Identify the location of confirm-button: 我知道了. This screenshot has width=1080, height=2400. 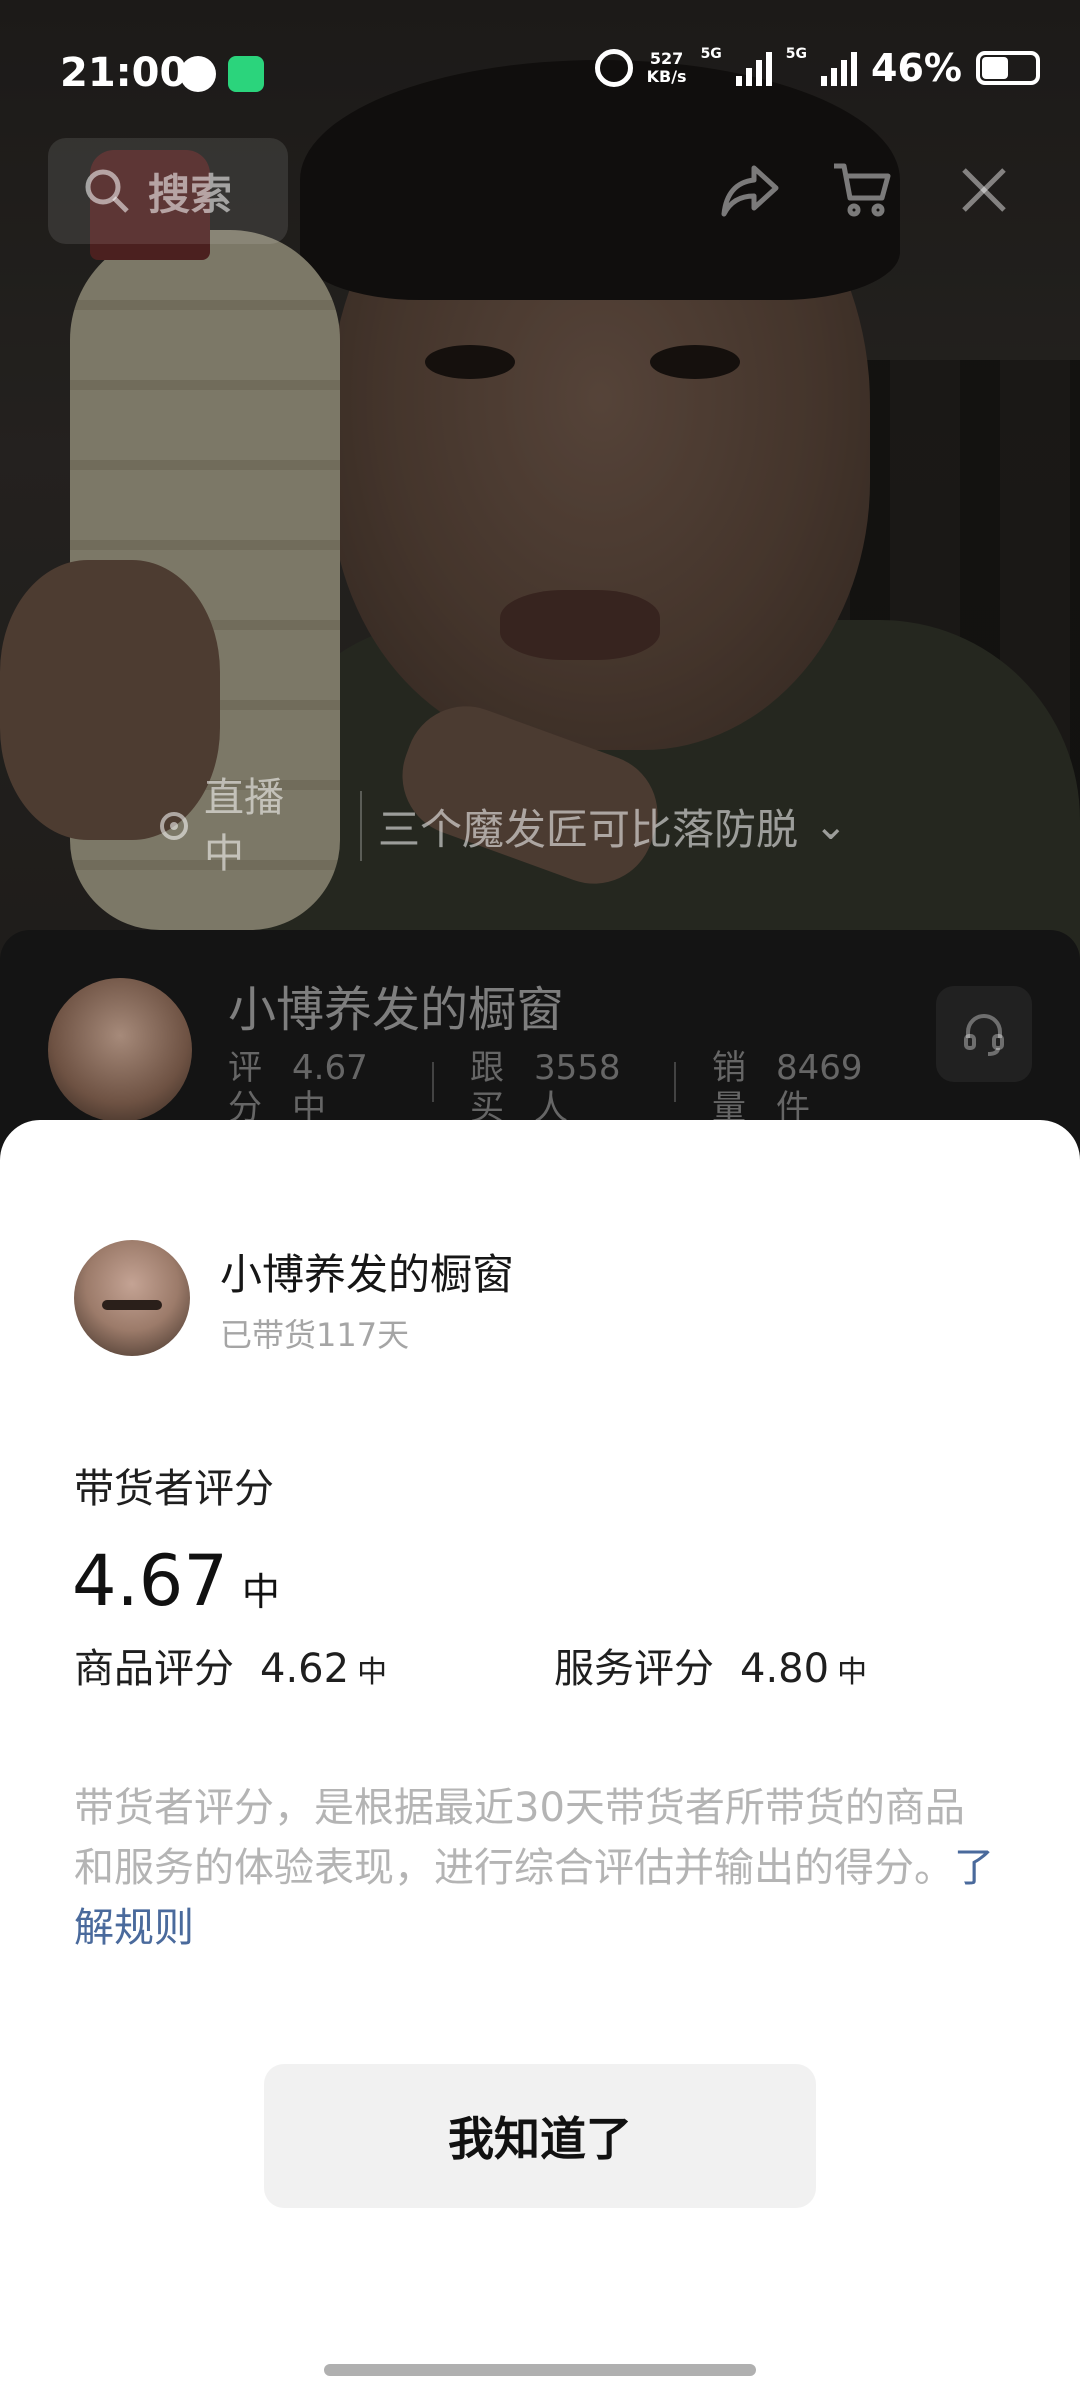
(540, 2136).